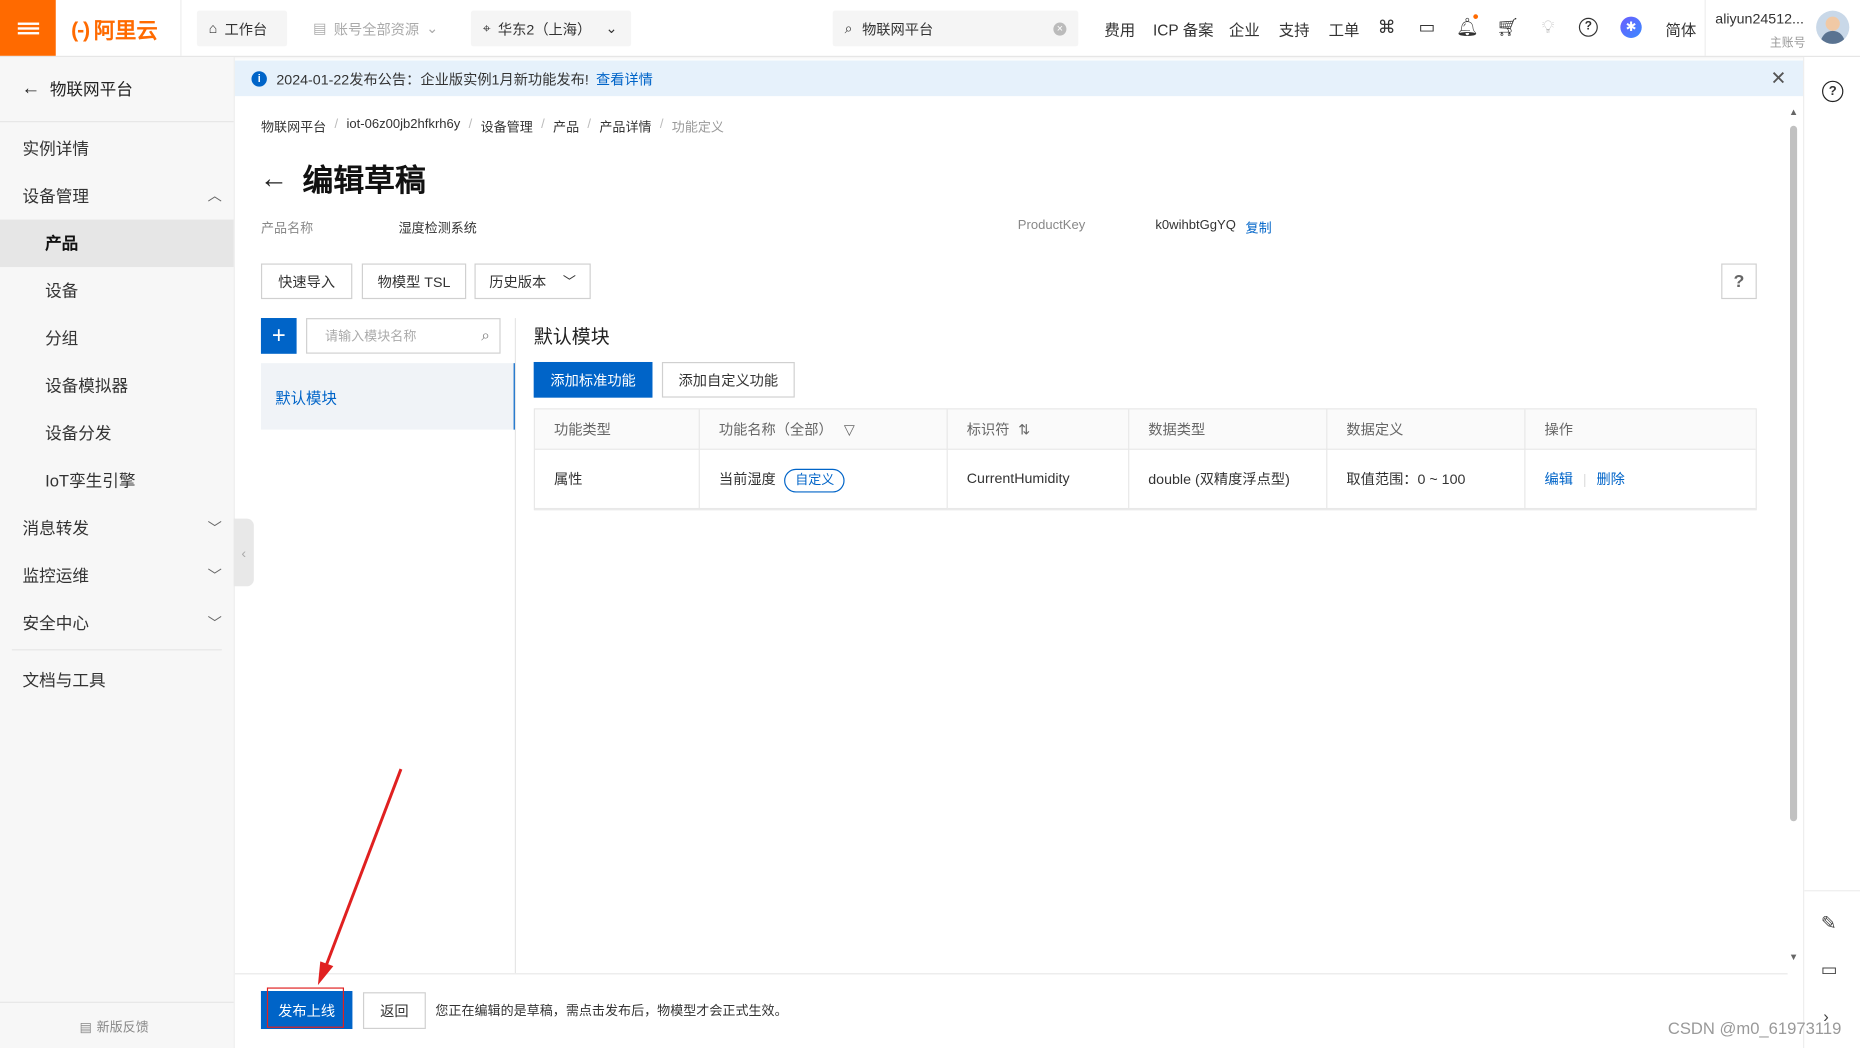 This screenshot has width=1860, height=1048. What do you see at coordinates (360, 877) in the screenshot?
I see `annotation-arrow` at bounding box center [360, 877].